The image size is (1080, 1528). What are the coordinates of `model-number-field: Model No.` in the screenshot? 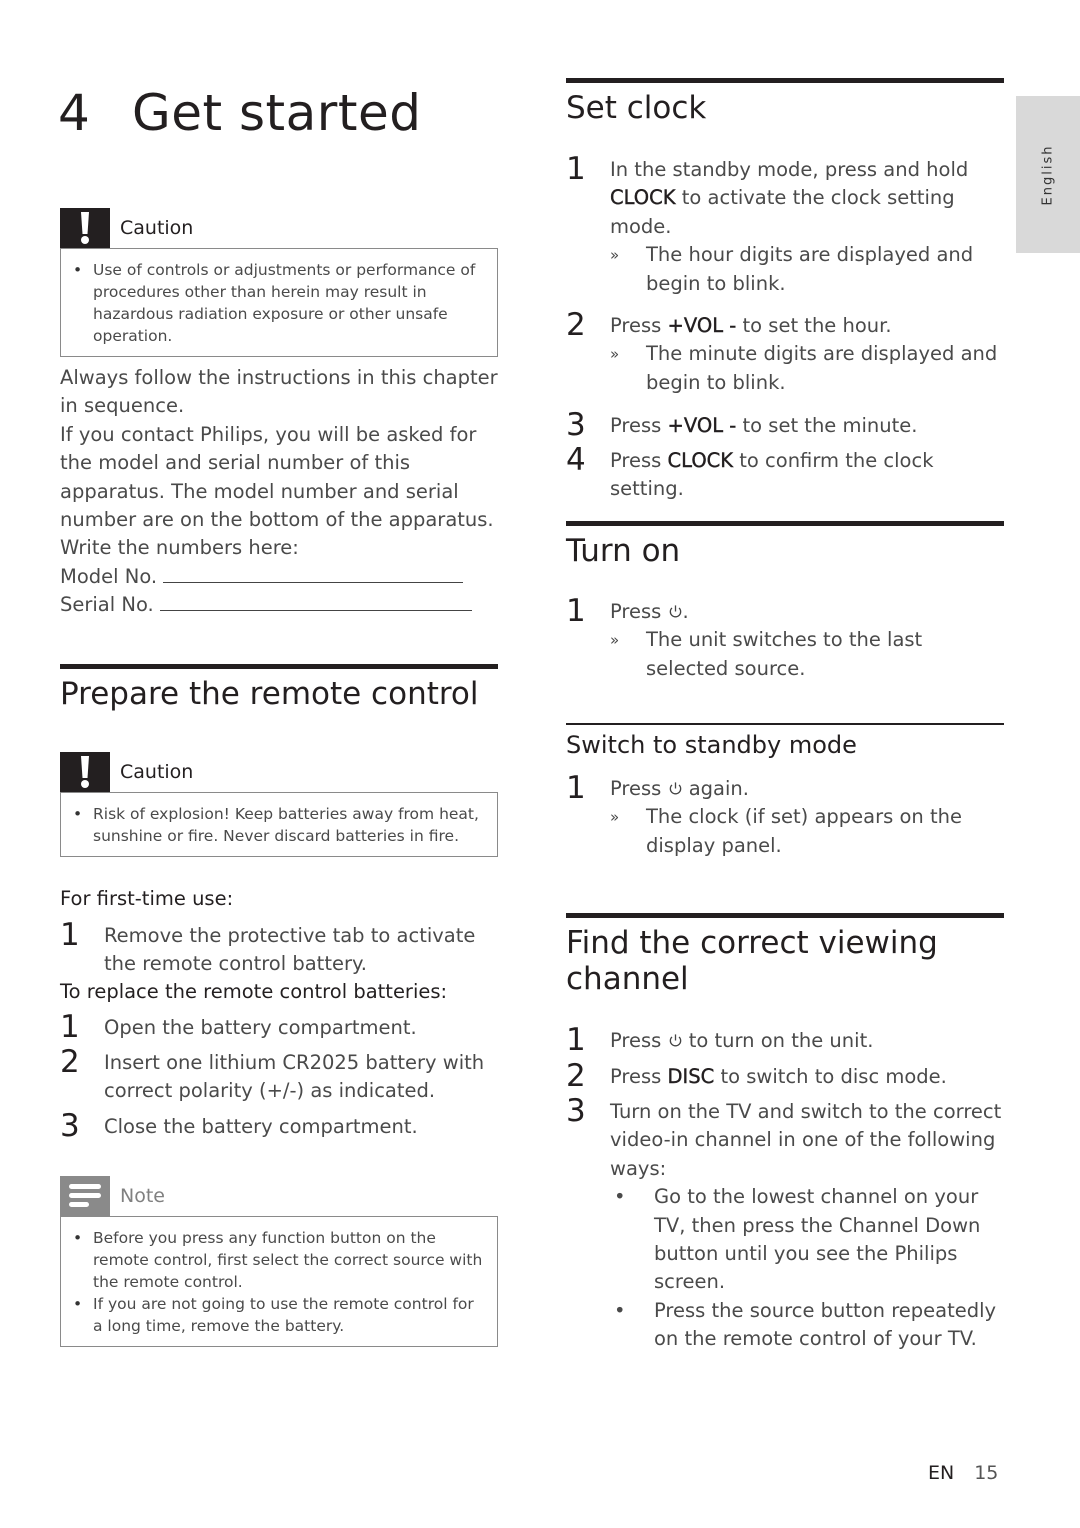 It's located at (280, 577).